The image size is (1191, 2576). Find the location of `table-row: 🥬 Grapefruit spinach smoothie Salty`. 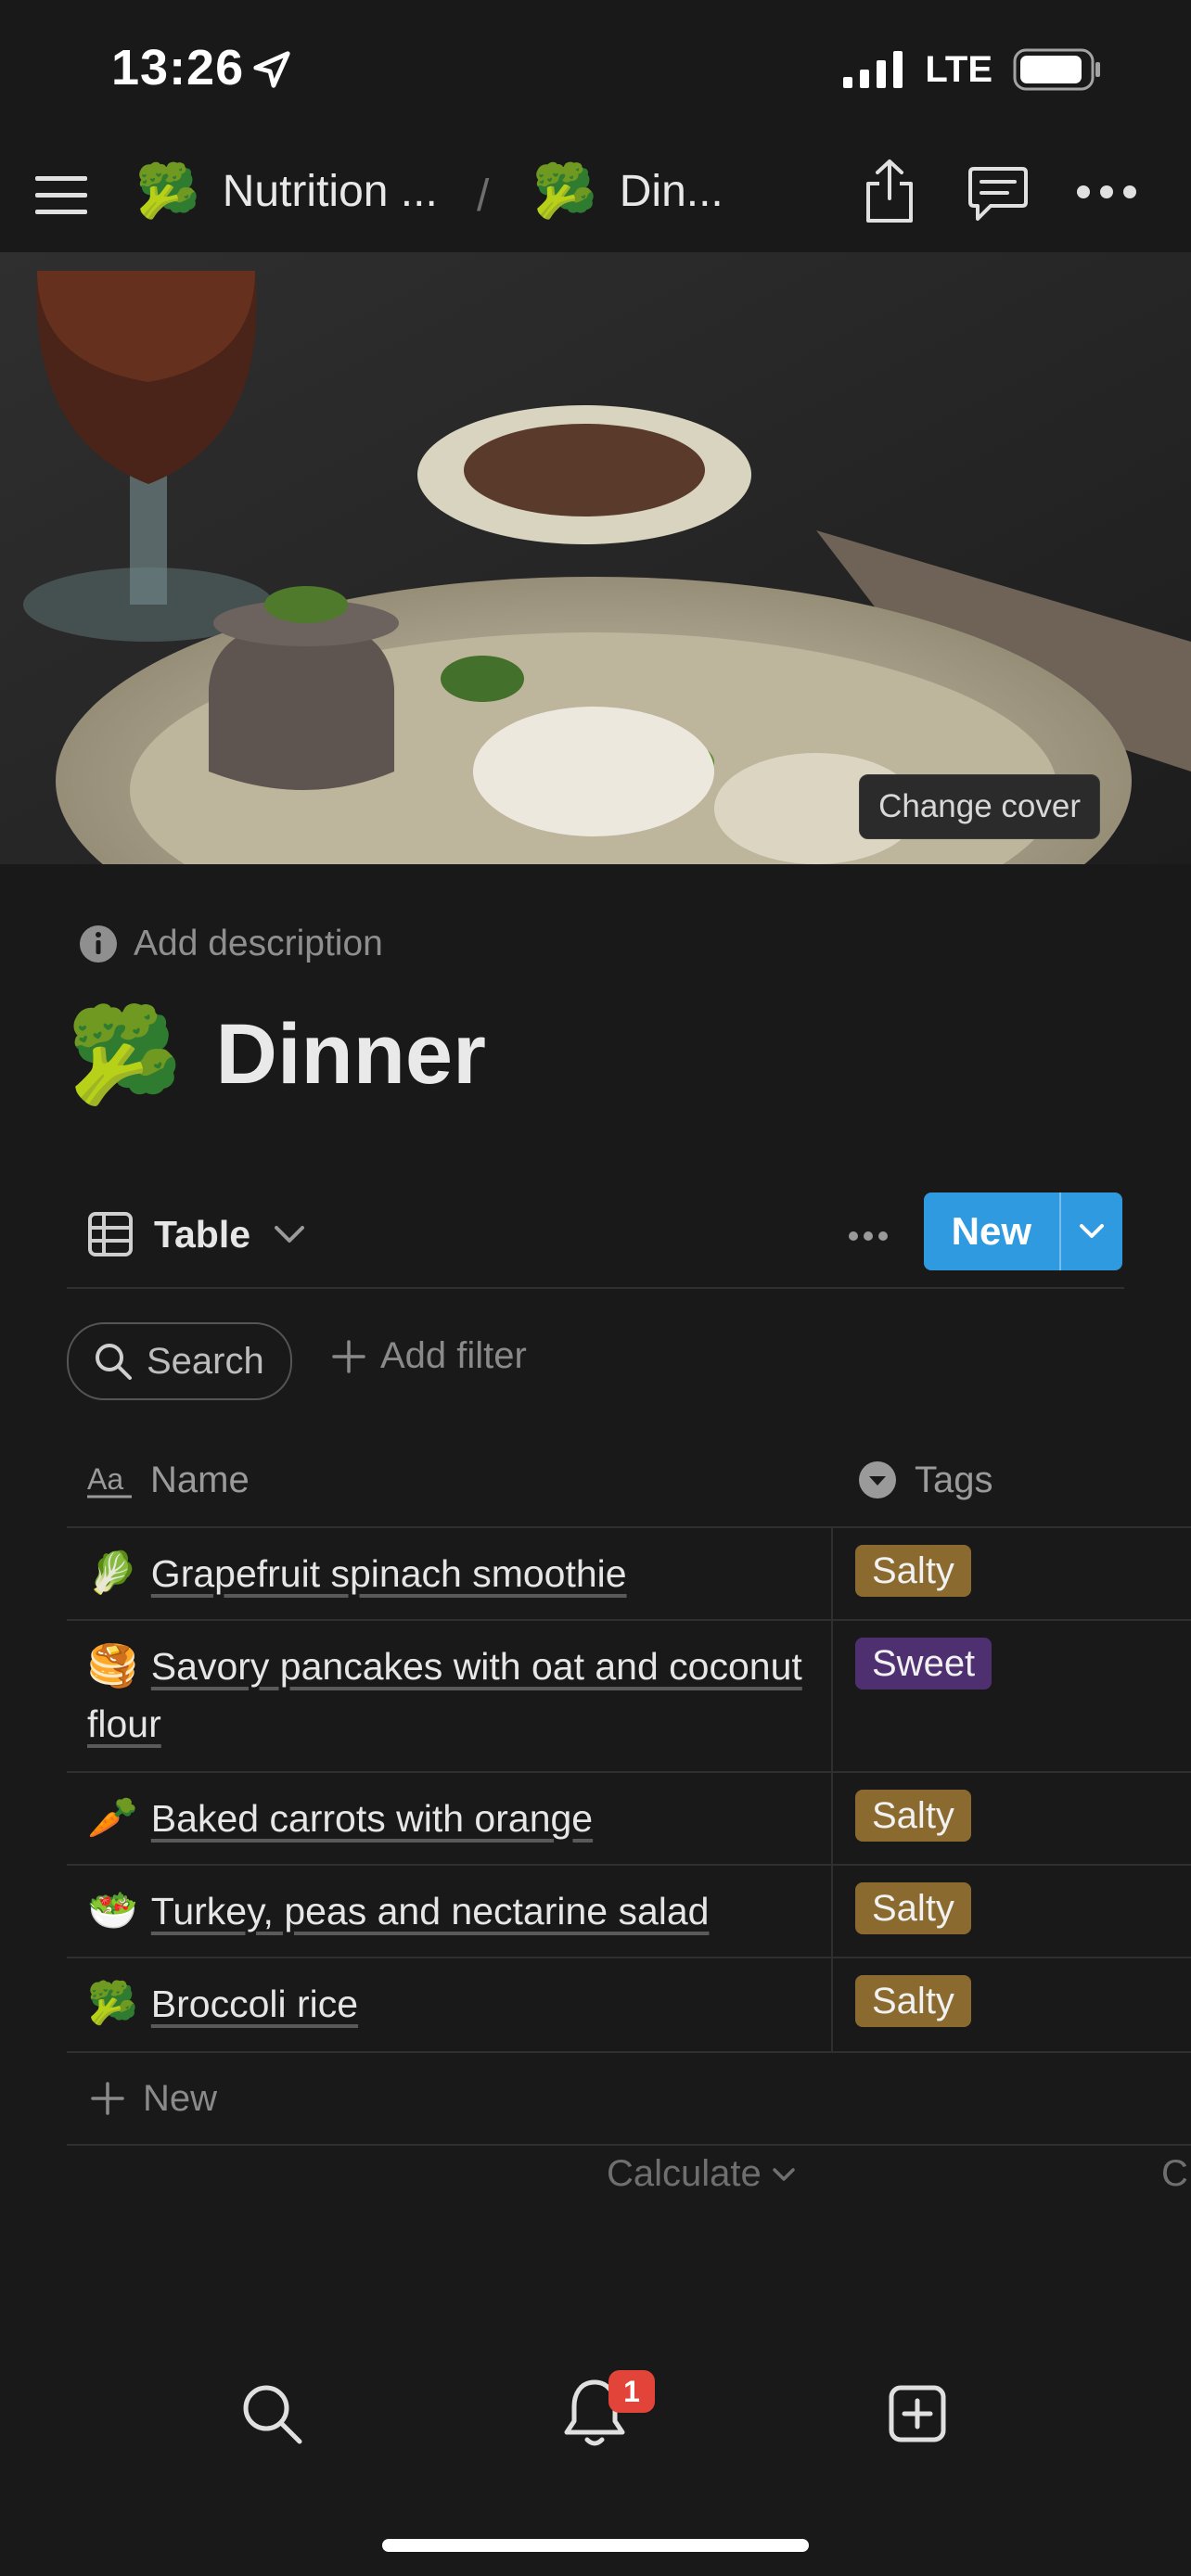

table-row: 🥬 Grapefruit spinach smoothie Salty is located at coordinates (629, 1574).